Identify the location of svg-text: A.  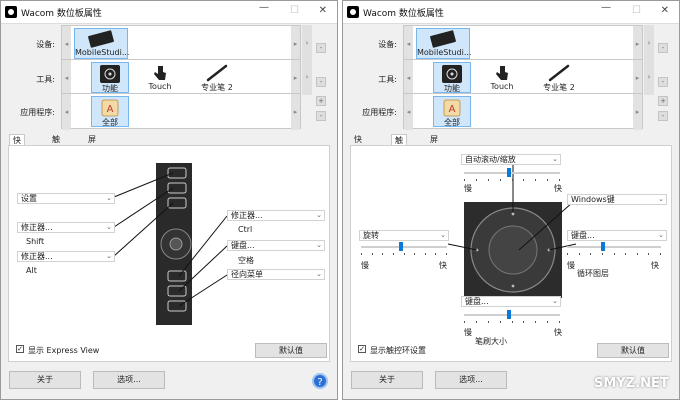
(110, 109).